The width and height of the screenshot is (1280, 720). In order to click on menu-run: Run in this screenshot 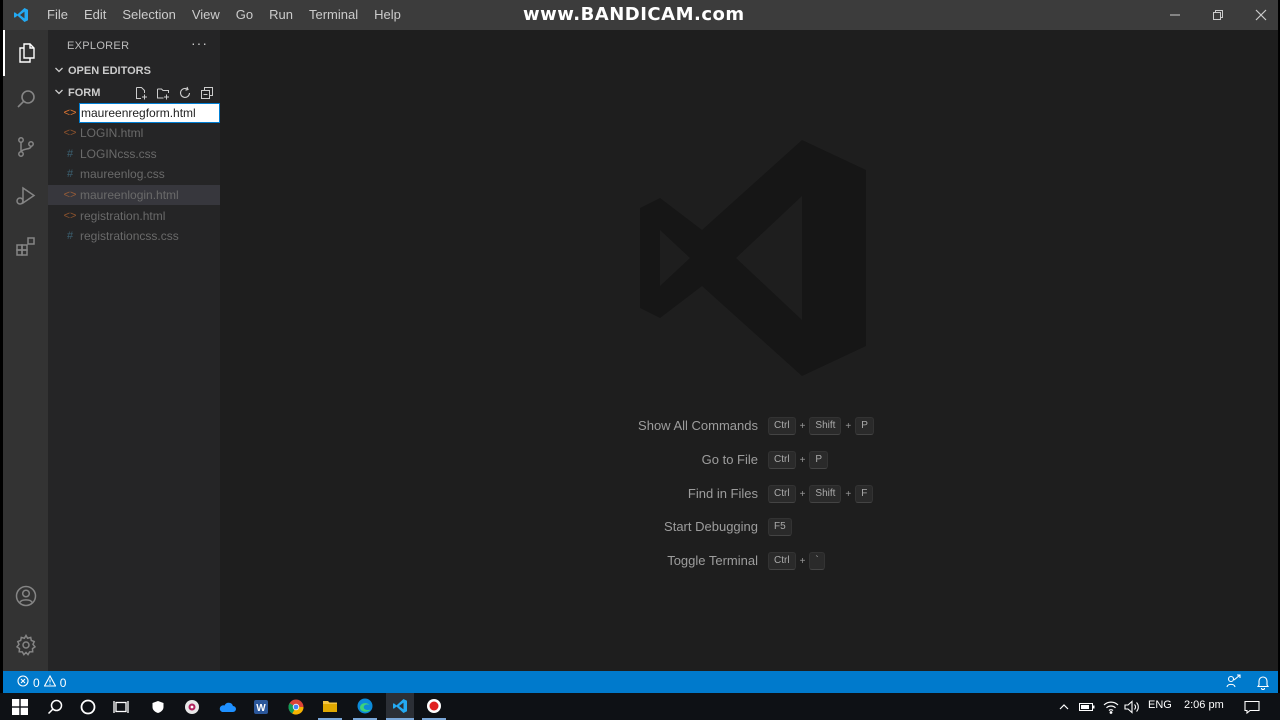, I will do `click(281, 15)`.